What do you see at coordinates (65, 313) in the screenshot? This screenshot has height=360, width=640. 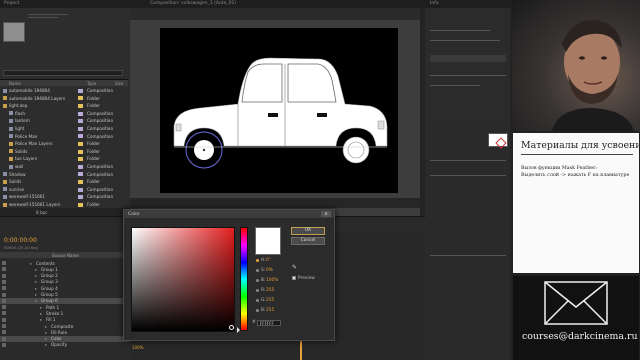 I see `timeline-property-row: ▸ Stroke 1` at bounding box center [65, 313].